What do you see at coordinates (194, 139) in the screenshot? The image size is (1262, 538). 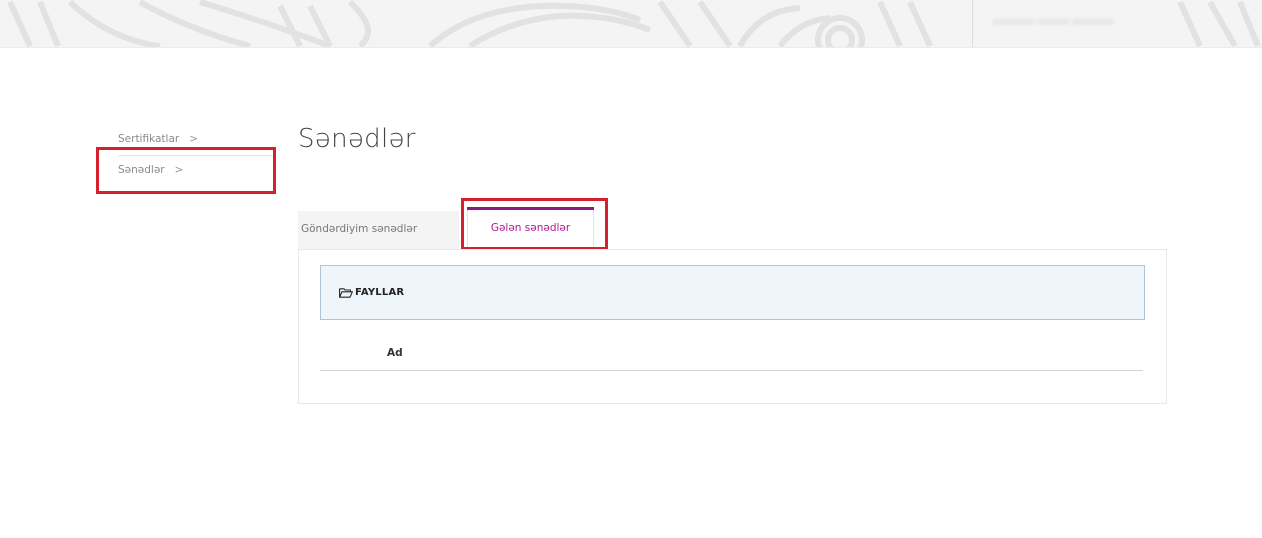 I see `chevron-right-icon: >` at bounding box center [194, 139].